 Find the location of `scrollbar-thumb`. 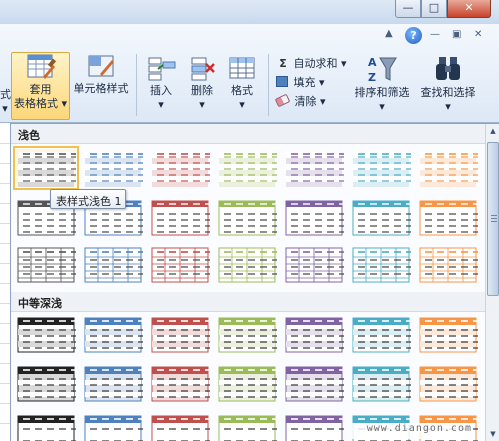

scrollbar-thumb is located at coordinates (493, 219).